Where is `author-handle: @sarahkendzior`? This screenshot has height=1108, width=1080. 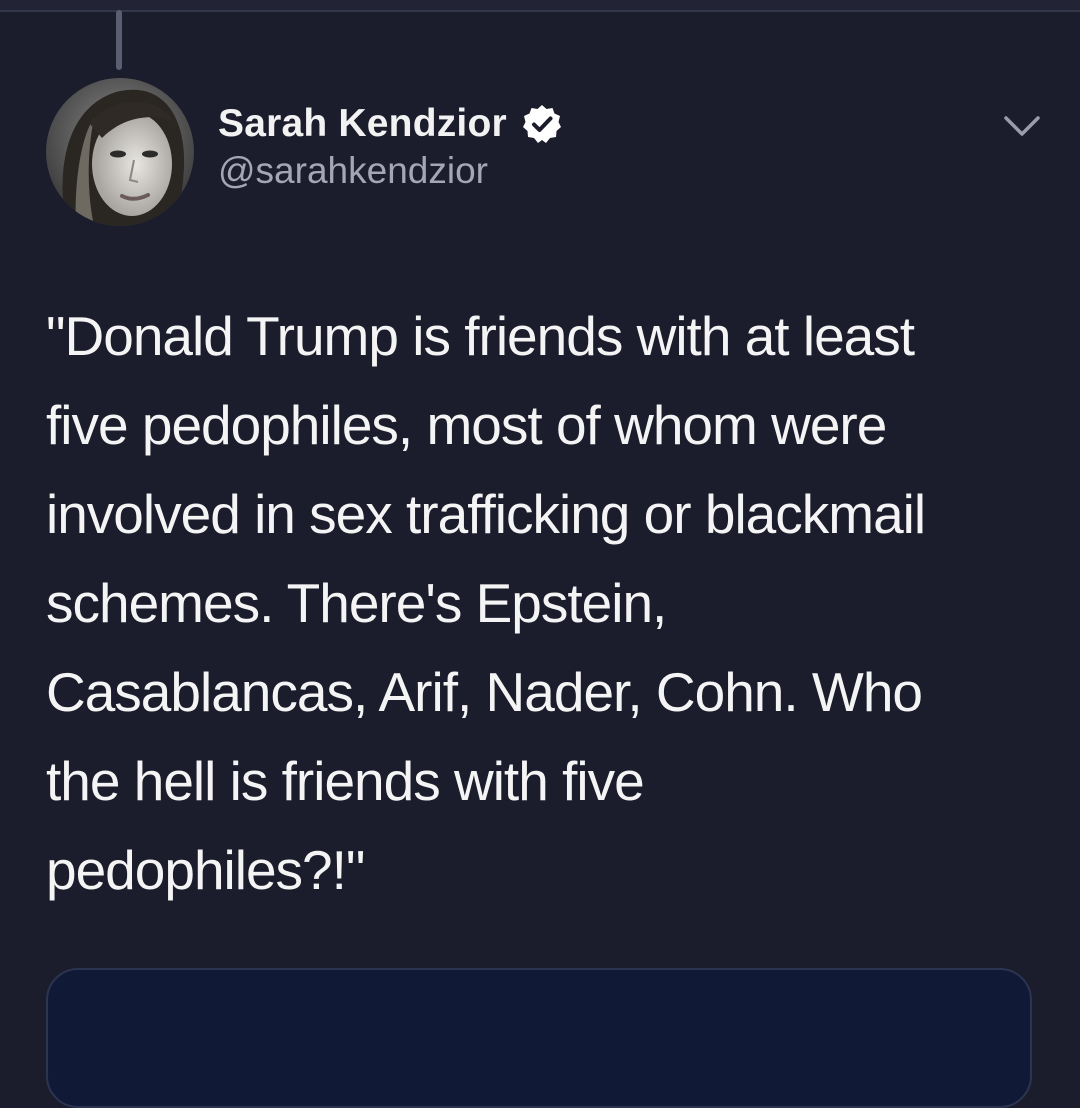
author-handle: @sarahkendzior is located at coordinates (353, 171).